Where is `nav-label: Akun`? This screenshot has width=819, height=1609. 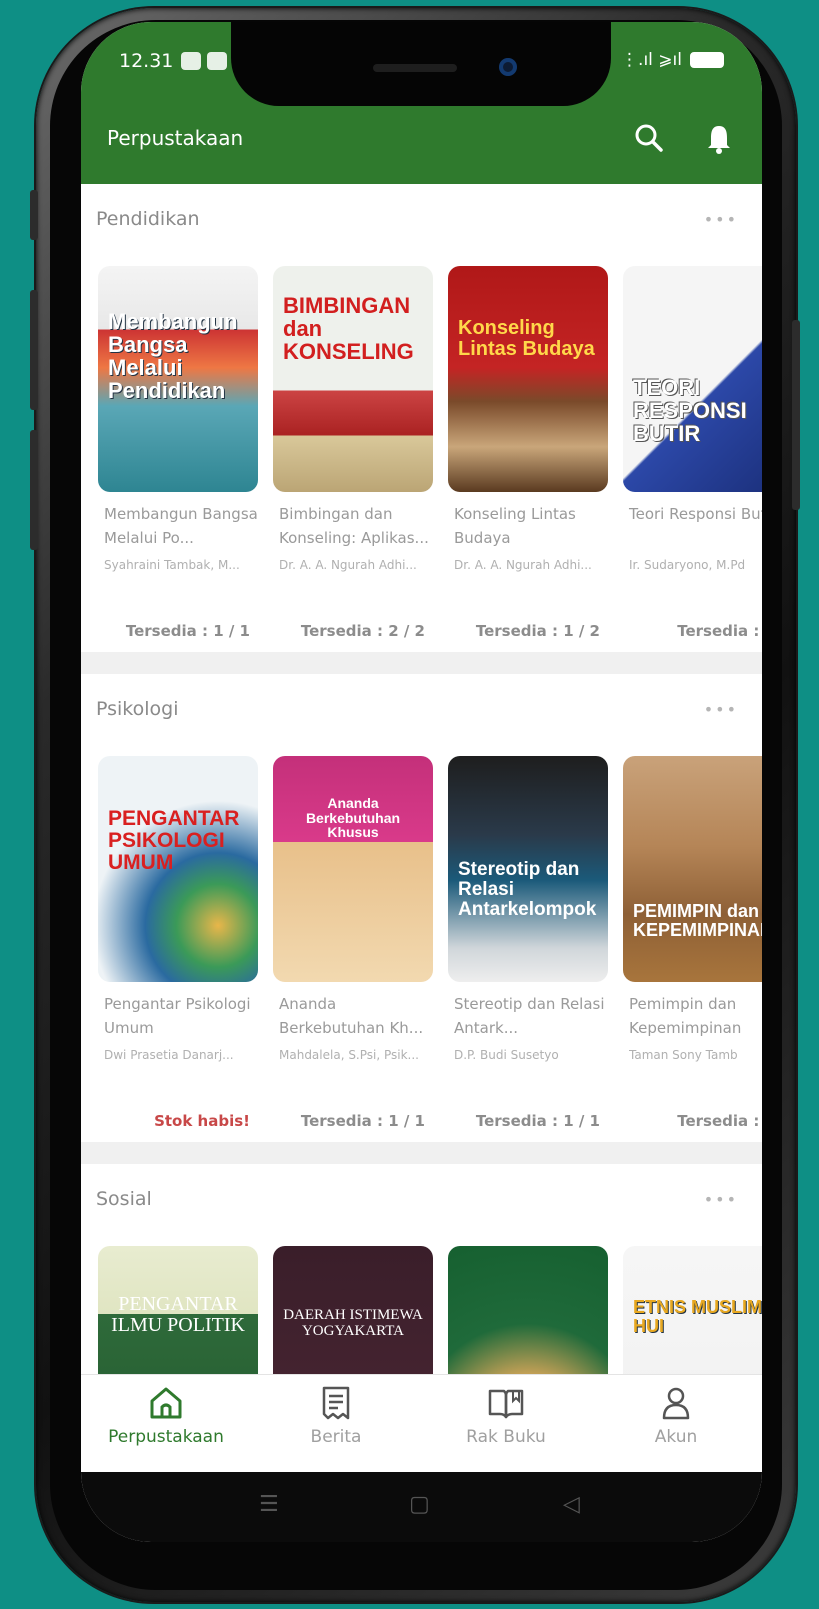 nav-label: Akun is located at coordinates (676, 1437).